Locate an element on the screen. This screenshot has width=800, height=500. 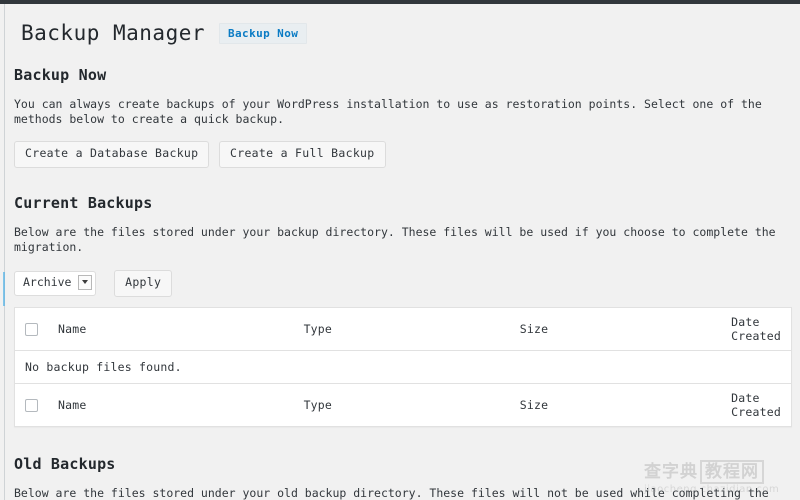
column-footer-name: Name is located at coordinates (171, 404).